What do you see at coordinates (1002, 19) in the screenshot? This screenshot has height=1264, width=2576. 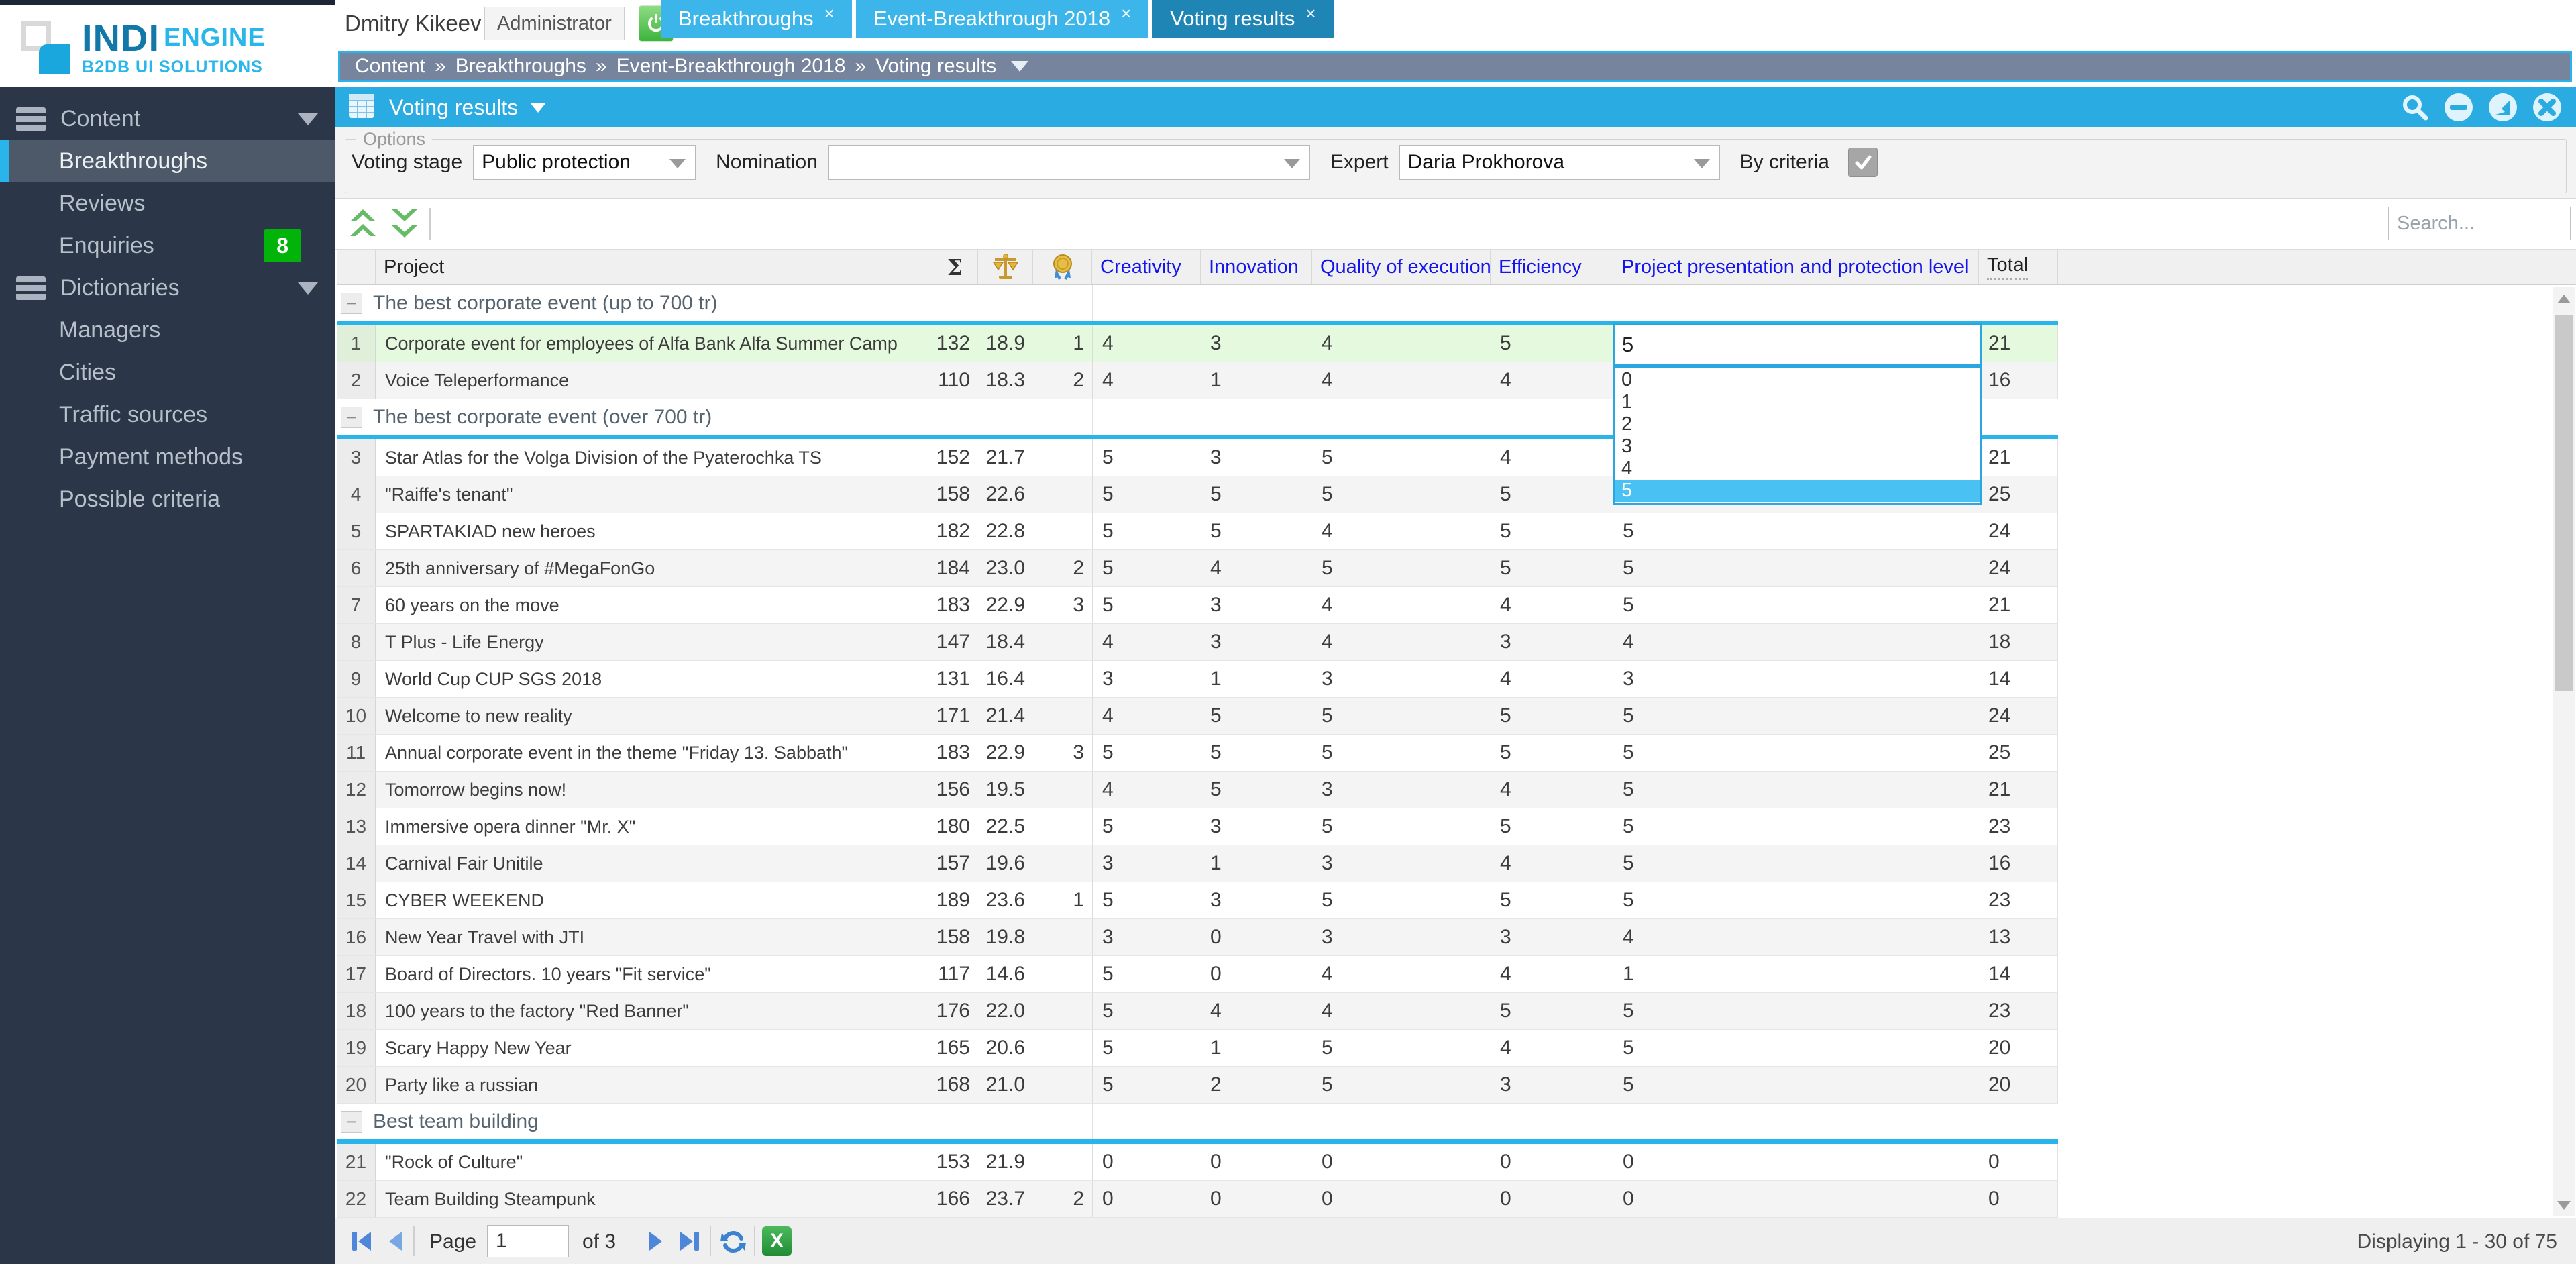 I see `tab-event-breakthrough-2018: Event-Breakthrough 2018 ×` at bounding box center [1002, 19].